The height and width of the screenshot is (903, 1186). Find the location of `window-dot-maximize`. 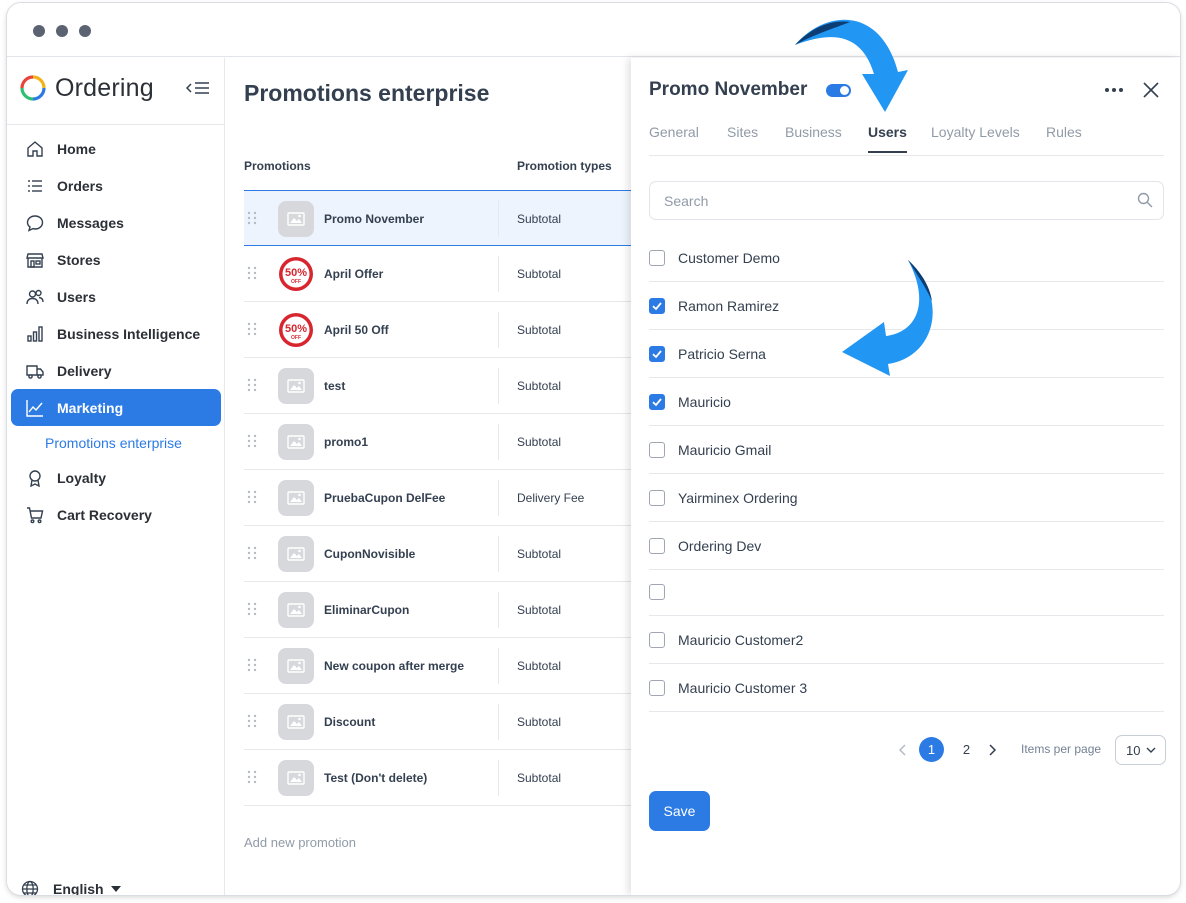

window-dot-maximize is located at coordinates (85, 31).